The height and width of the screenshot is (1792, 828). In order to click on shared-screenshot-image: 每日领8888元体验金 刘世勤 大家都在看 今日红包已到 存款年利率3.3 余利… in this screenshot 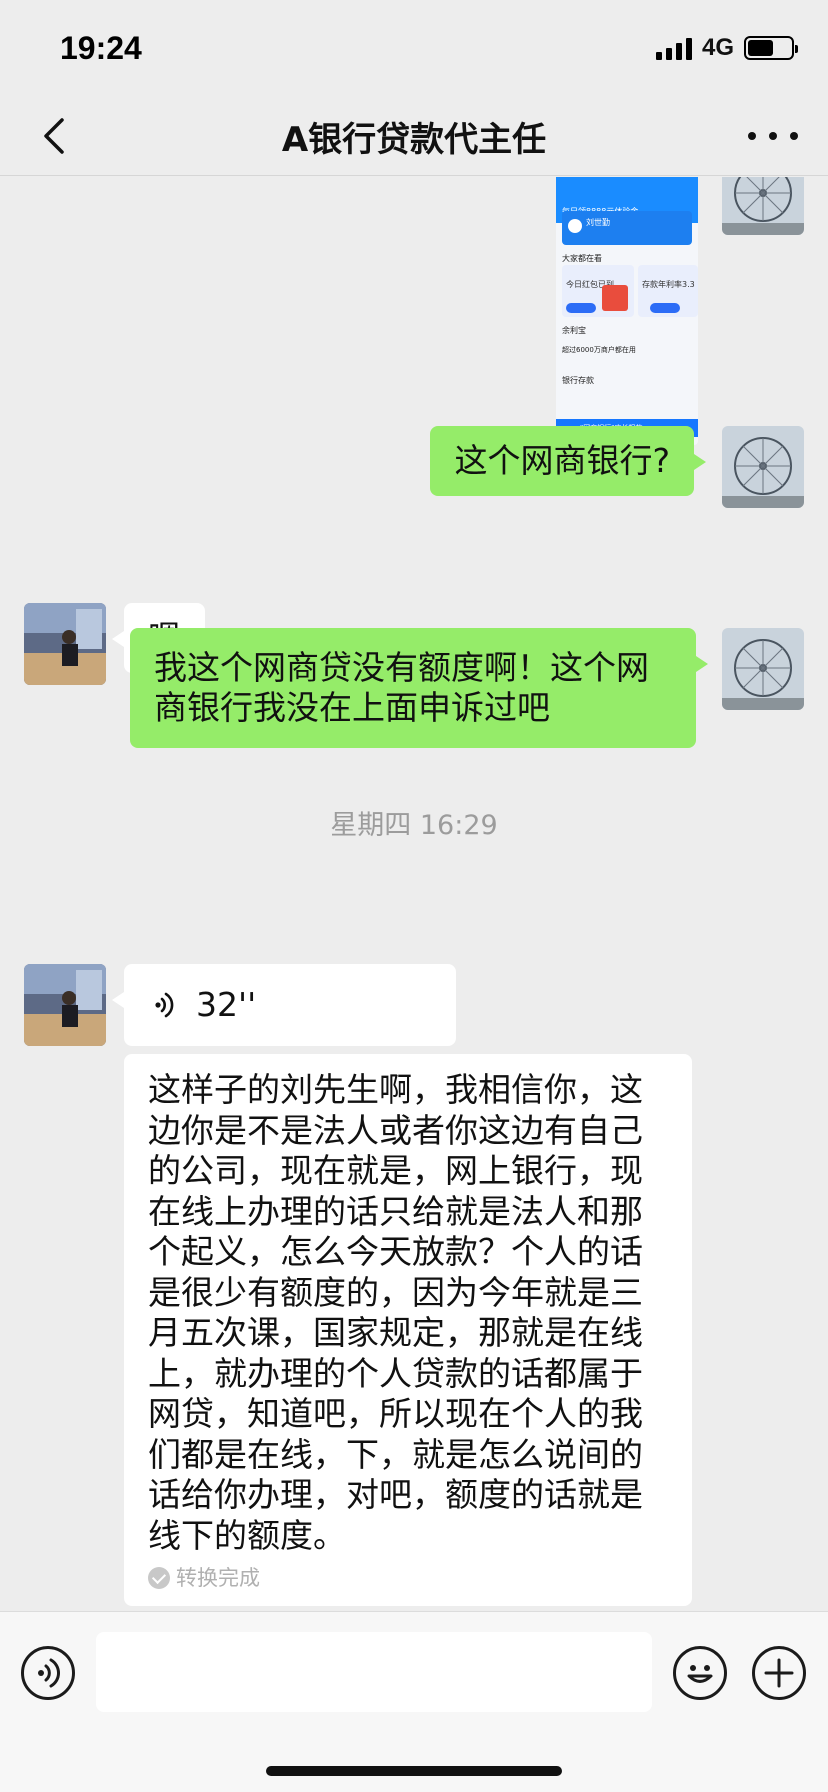, I will do `click(627, 311)`.